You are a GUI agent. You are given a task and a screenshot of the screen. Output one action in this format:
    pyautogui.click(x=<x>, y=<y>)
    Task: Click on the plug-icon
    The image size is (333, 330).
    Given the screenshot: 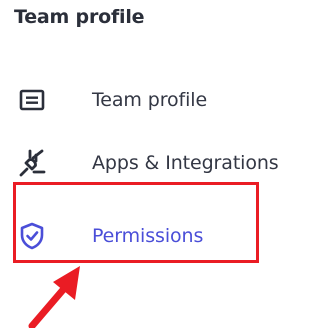 What is the action you would take?
    pyautogui.click(x=32, y=163)
    